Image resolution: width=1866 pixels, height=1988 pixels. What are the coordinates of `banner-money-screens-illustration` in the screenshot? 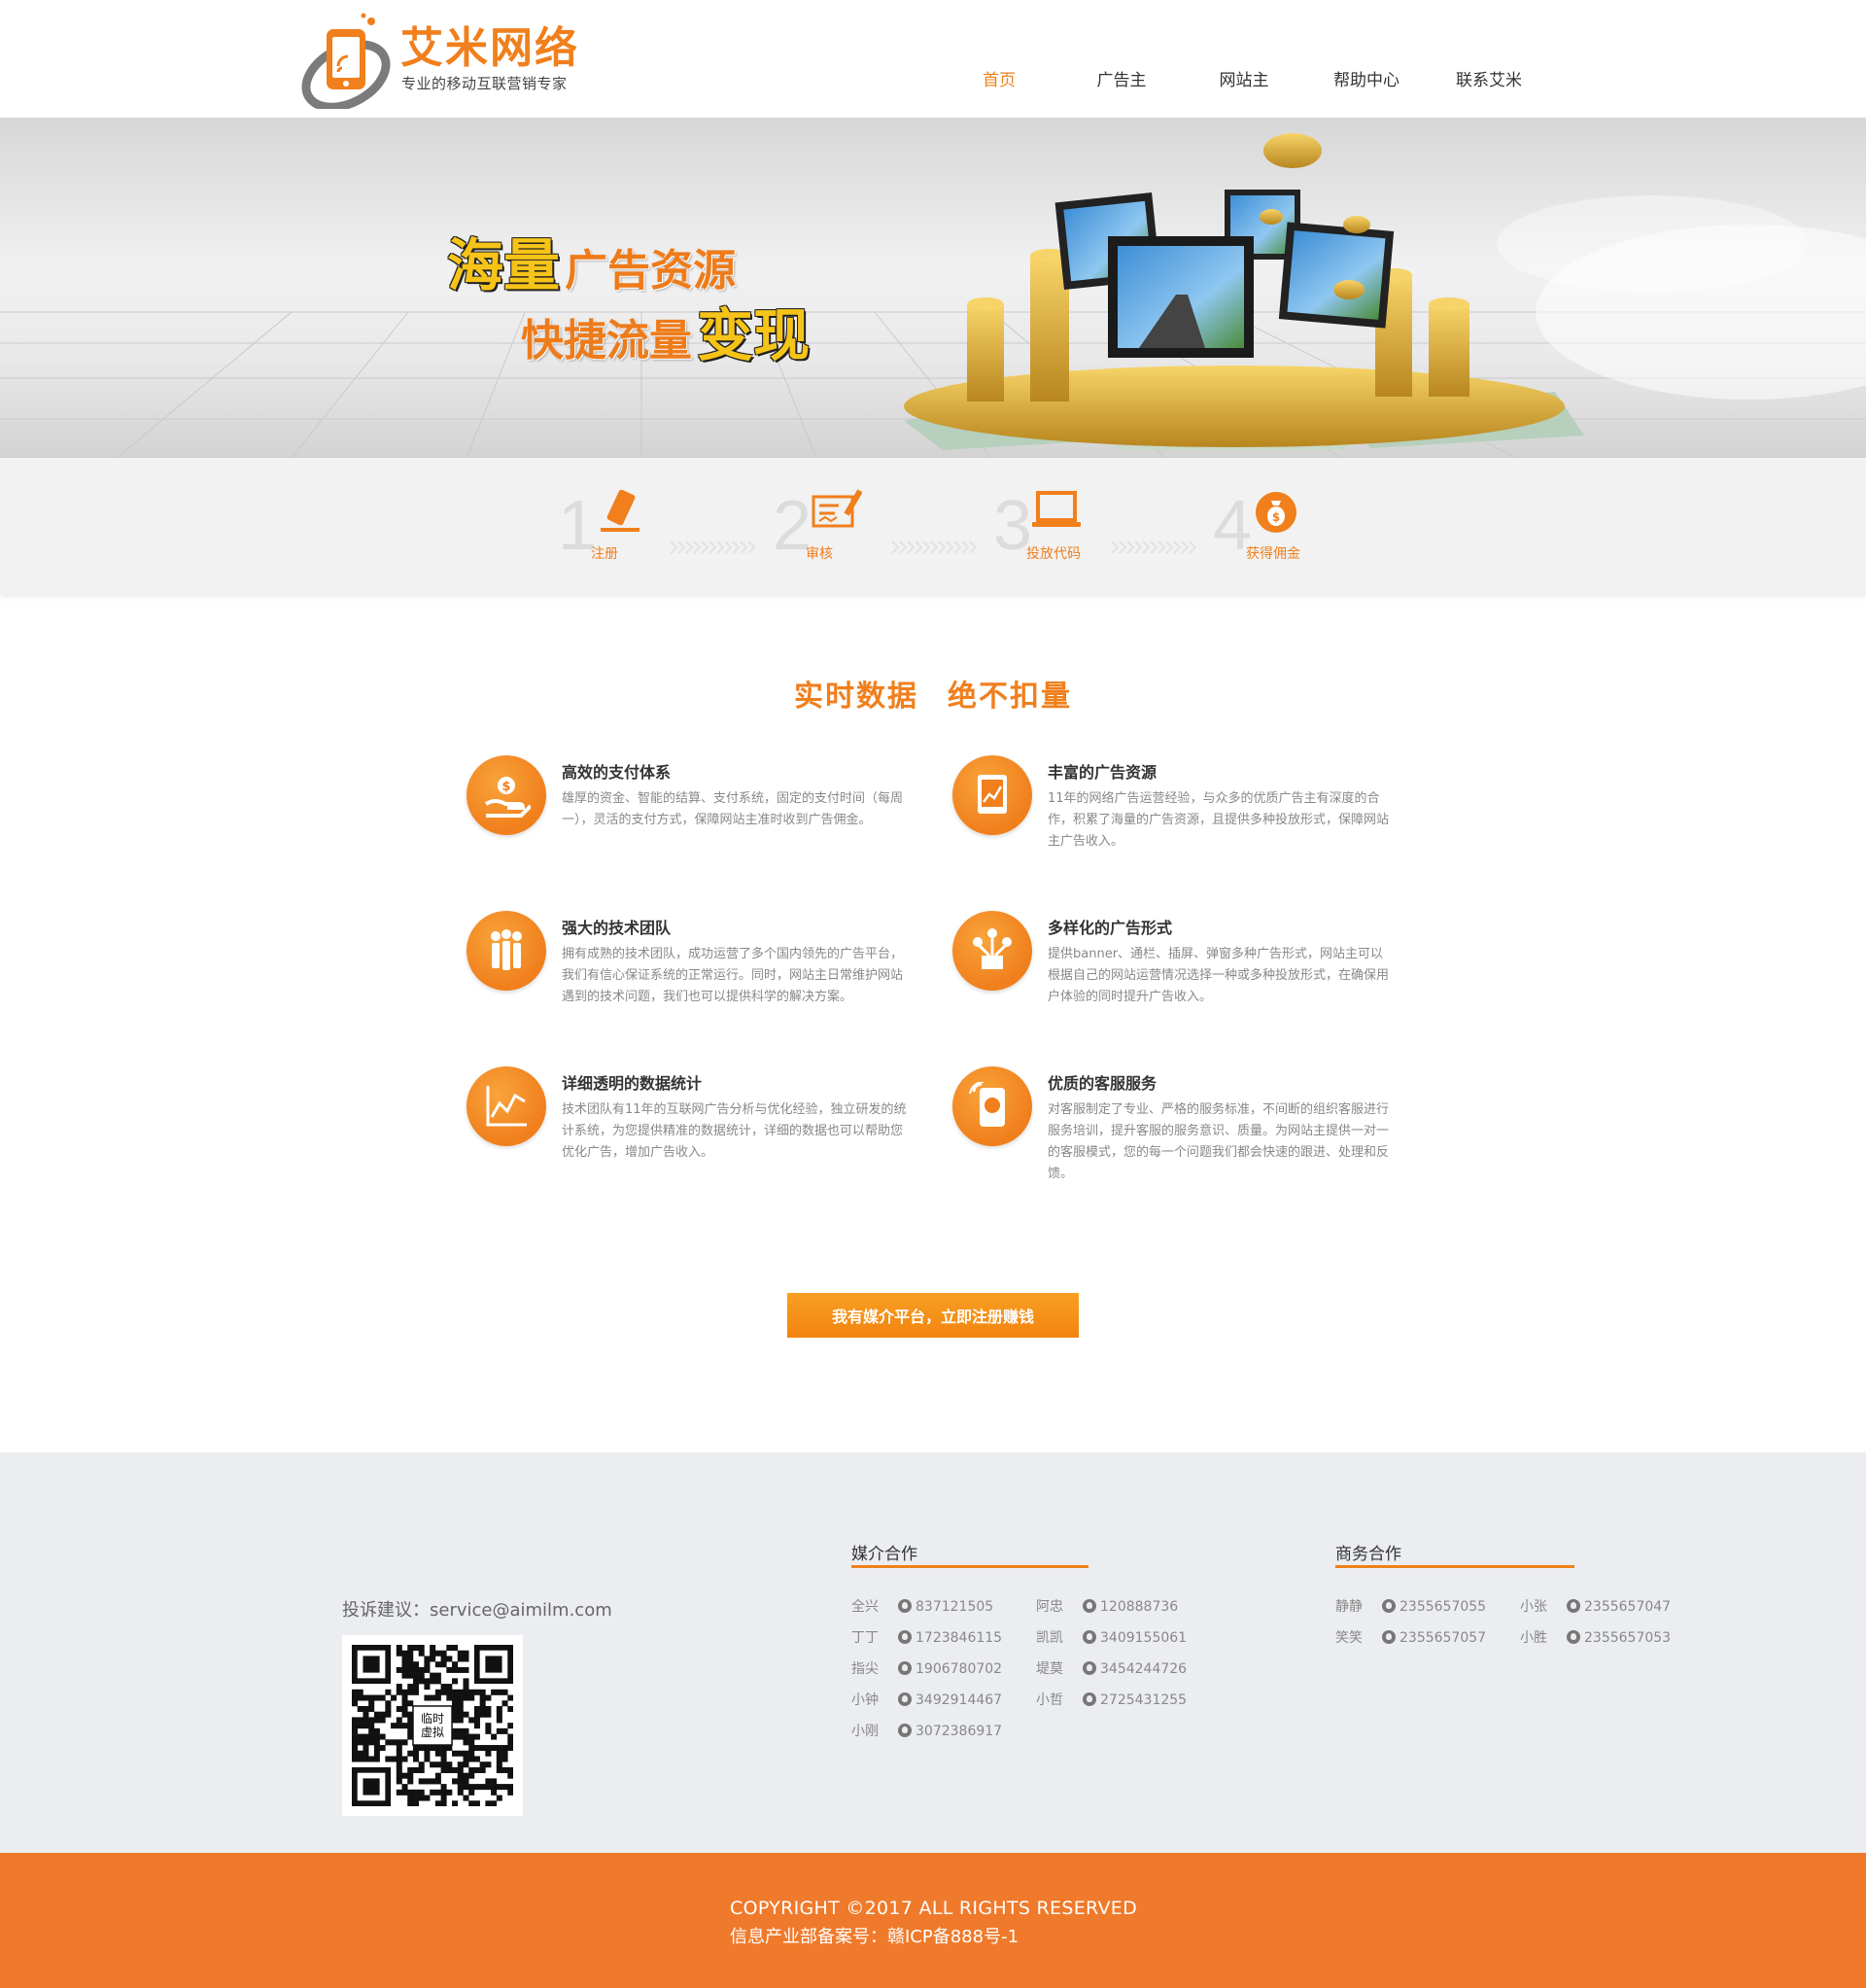 It's located at (1244, 292).